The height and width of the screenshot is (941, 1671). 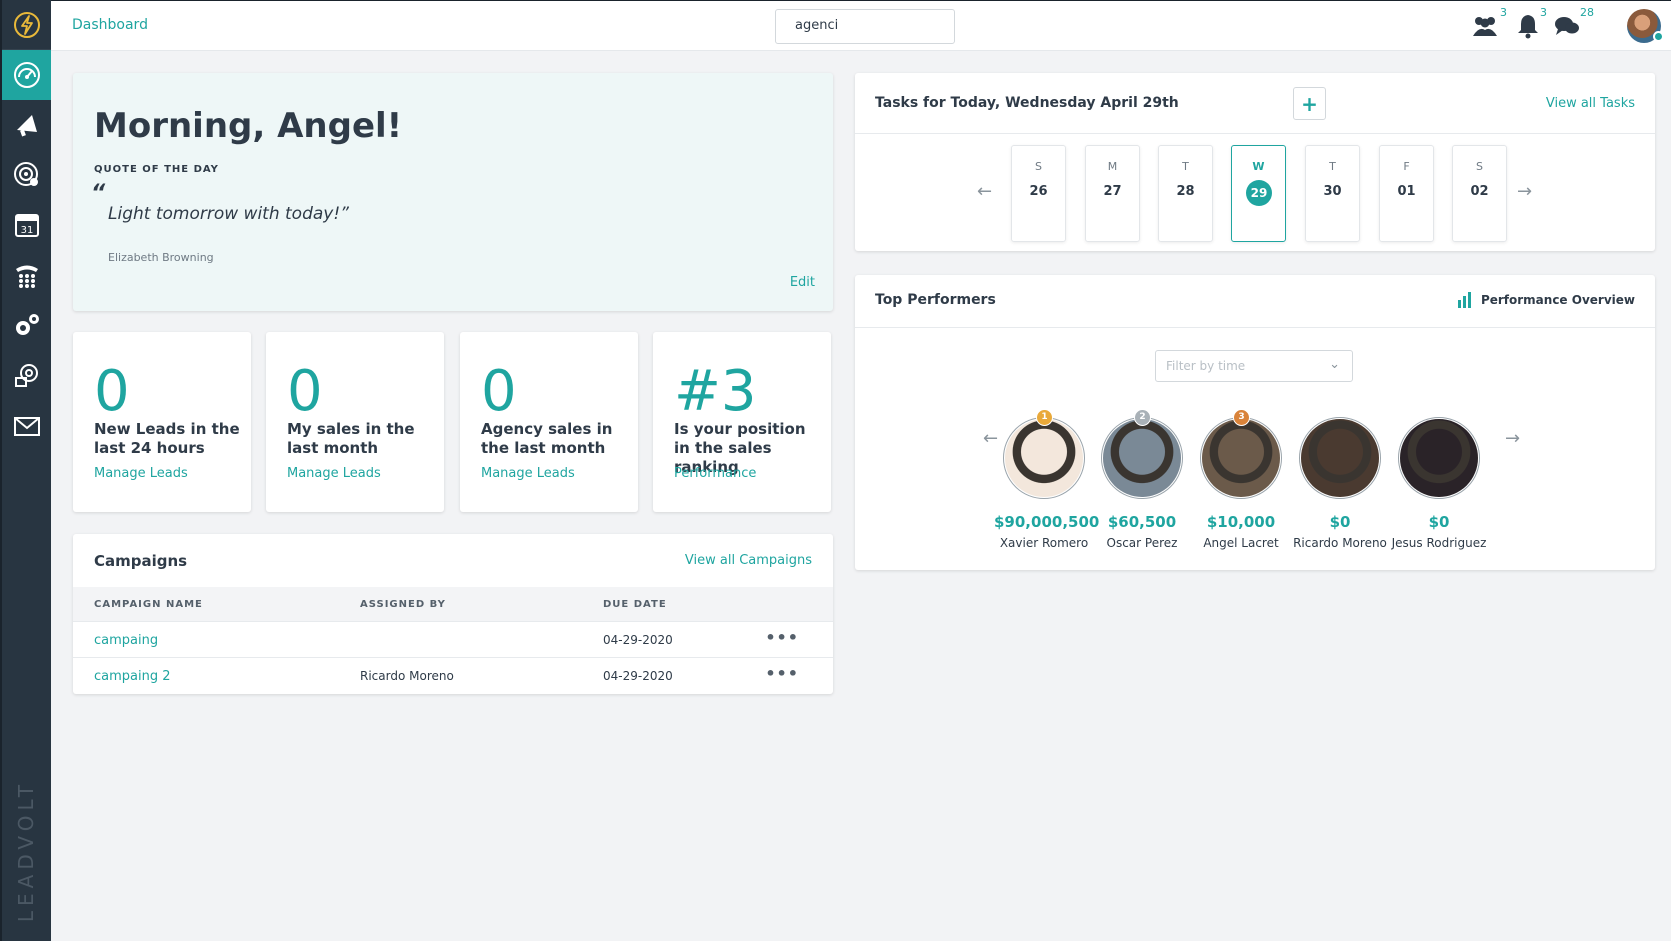 What do you see at coordinates (1524, 191) in the screenshot?
I see `next-week-arrow-icon: →` at bounding box center [1524, 191].